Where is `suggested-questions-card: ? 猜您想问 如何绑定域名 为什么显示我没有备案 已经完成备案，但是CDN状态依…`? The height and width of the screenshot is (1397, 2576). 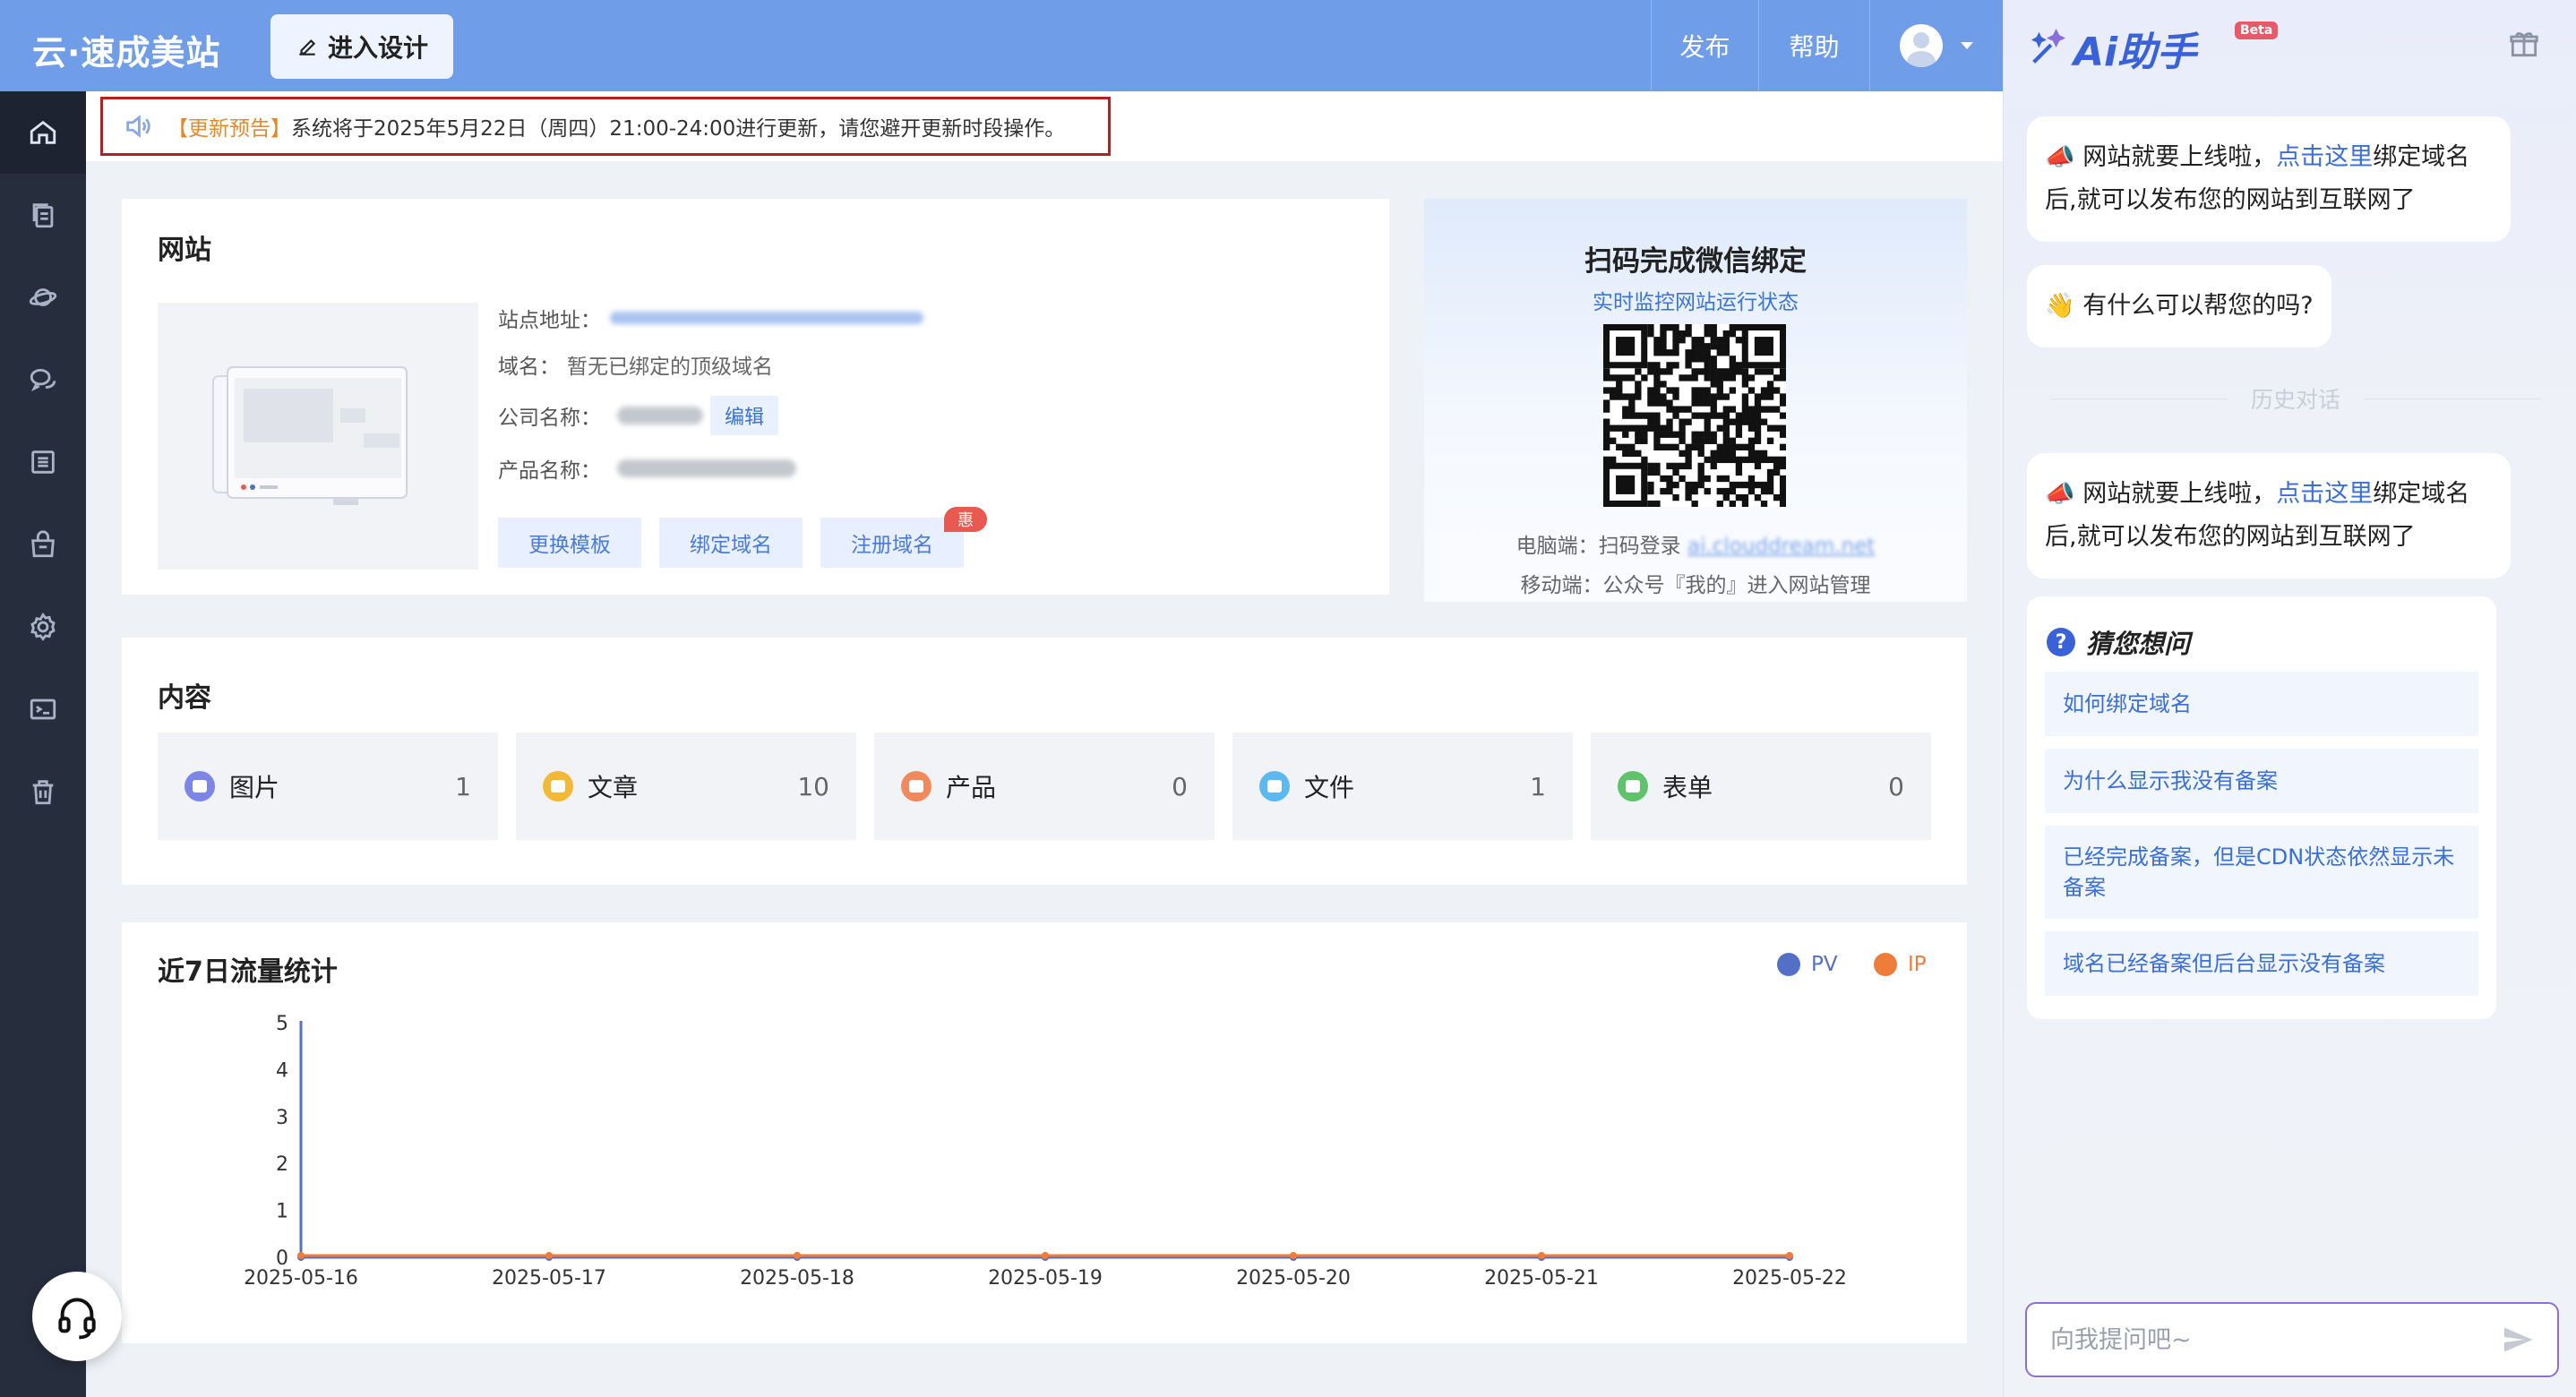
suggested-questions-card: ? 猜您想问 如何绑定域名 为什么显示我没有备案 已经完成备案，但是CDN状态依… is located at coordinates (2261, 807).